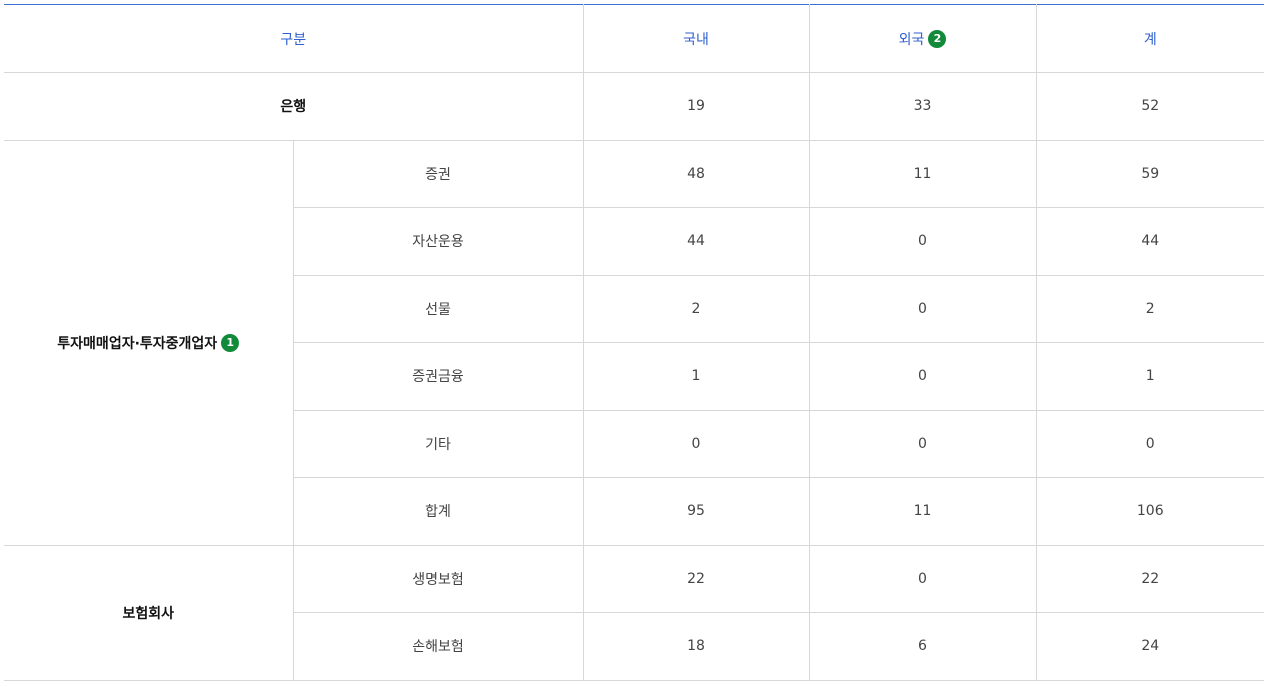 Image resolution: width=1266 pixels, height=682 pixels. Describe the element at coordinates (294, 38) in the screenshot. I see `header-category: 구분` at that location.